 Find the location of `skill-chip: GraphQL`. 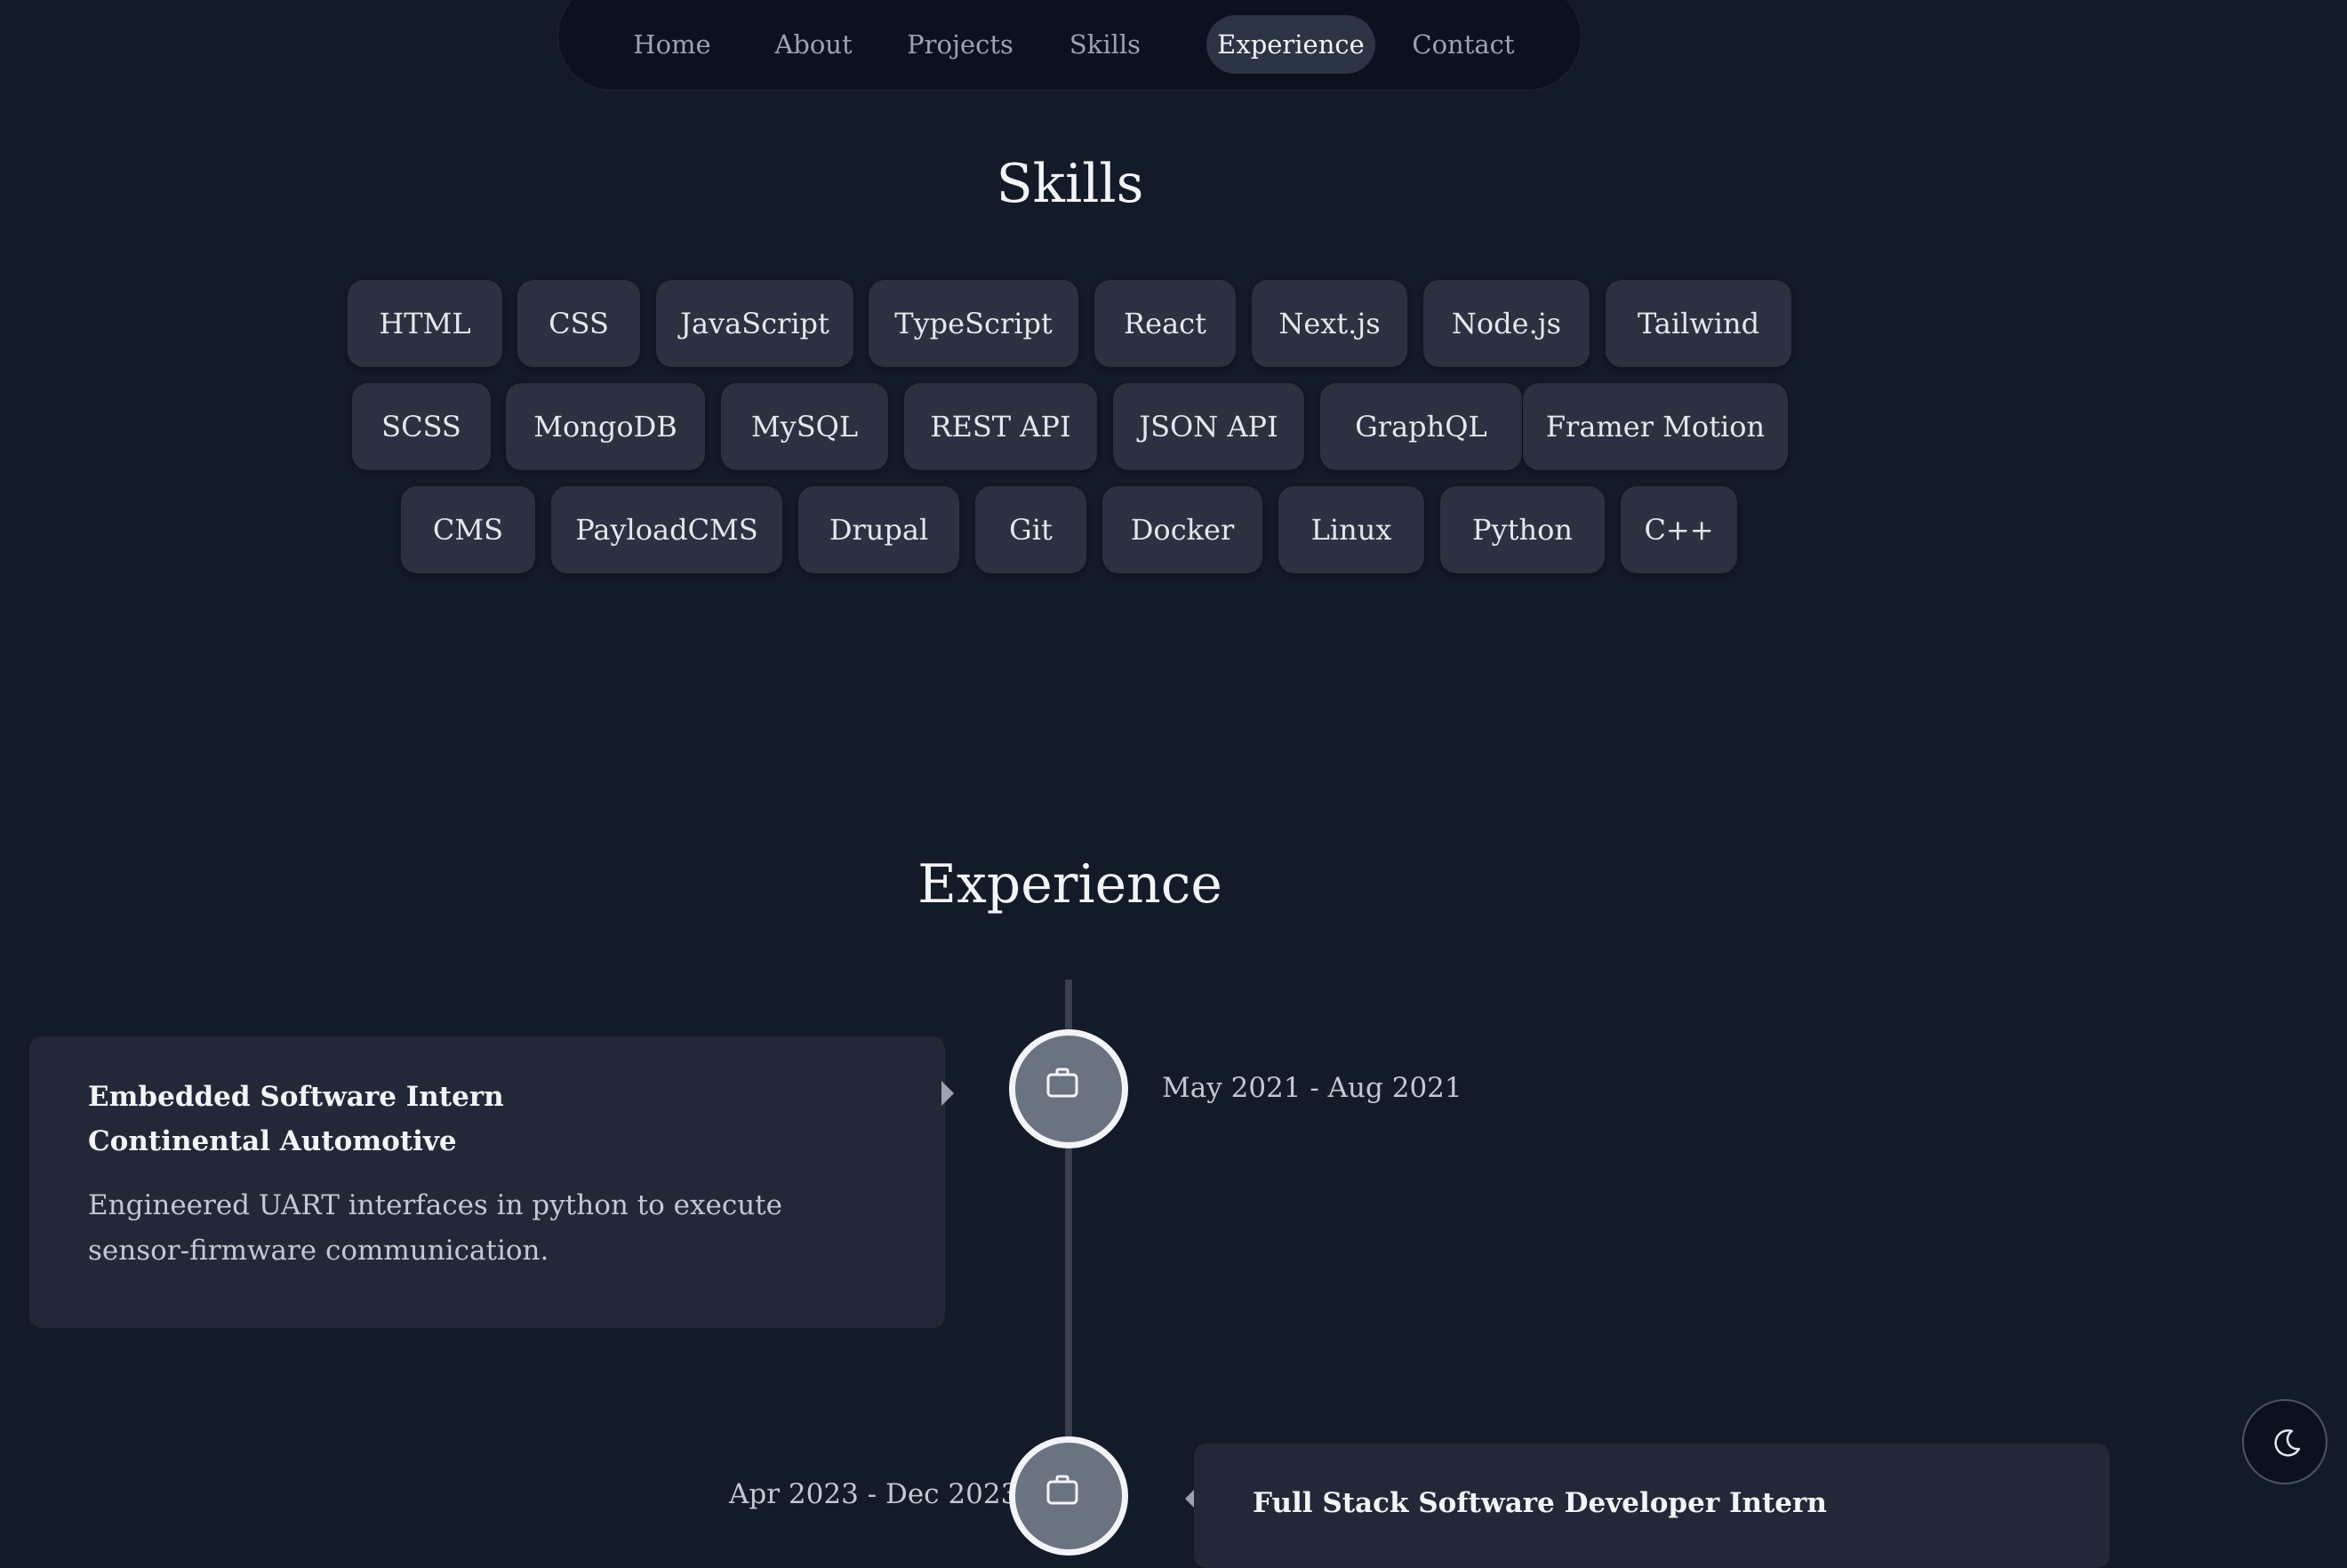

skill-chip: GraphQL is located at coordinates (1421, 426).